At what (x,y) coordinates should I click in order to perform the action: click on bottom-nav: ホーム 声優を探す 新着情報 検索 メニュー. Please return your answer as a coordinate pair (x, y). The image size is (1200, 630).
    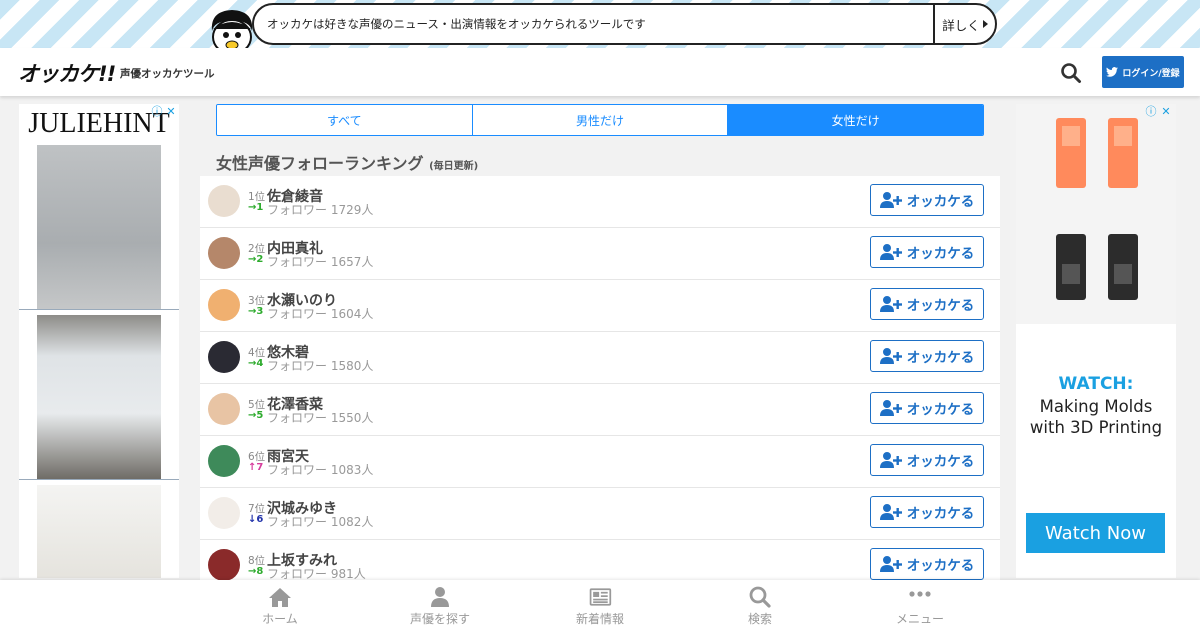
    Looking at the image, I should click on (600, 605).